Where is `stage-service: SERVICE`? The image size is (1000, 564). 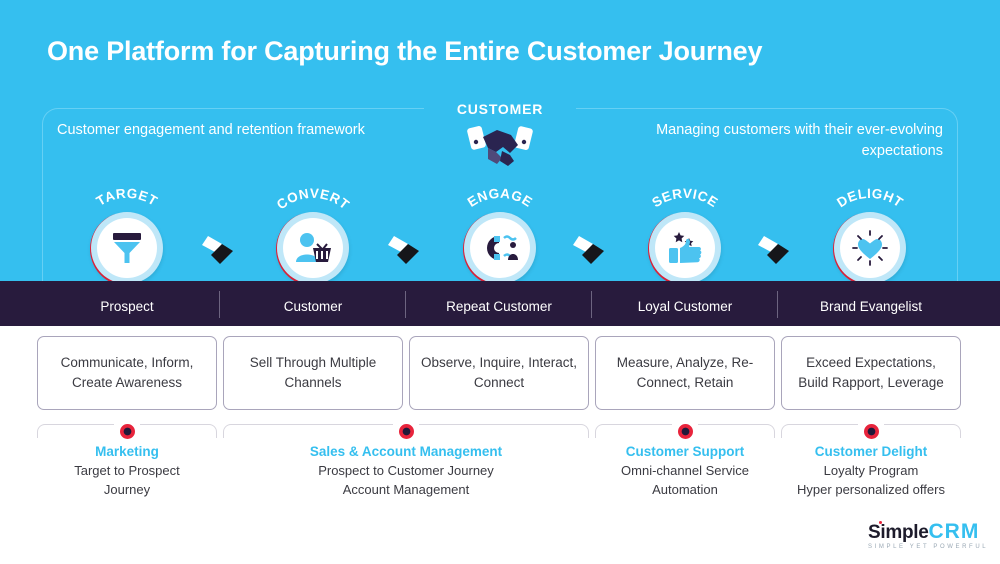 stage-service: SERVICE is located at coordinates (685, 243).